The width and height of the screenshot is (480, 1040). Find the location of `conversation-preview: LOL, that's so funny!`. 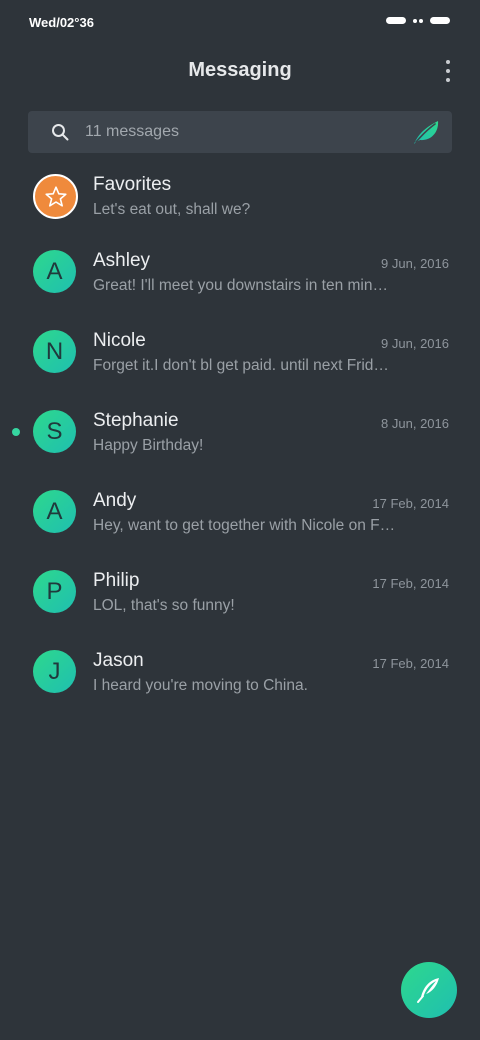

conversation-preview: LOL, that's so funny! is located at coordinates (164, 605).